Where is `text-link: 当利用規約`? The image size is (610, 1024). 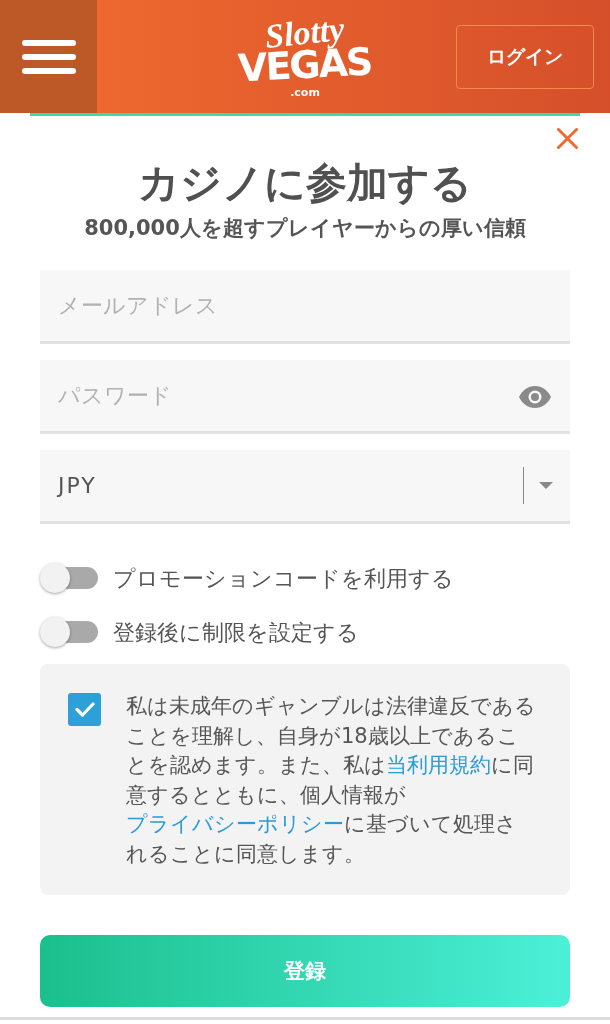 text-link: 当利用規約 is located at coordinates (438, 765).